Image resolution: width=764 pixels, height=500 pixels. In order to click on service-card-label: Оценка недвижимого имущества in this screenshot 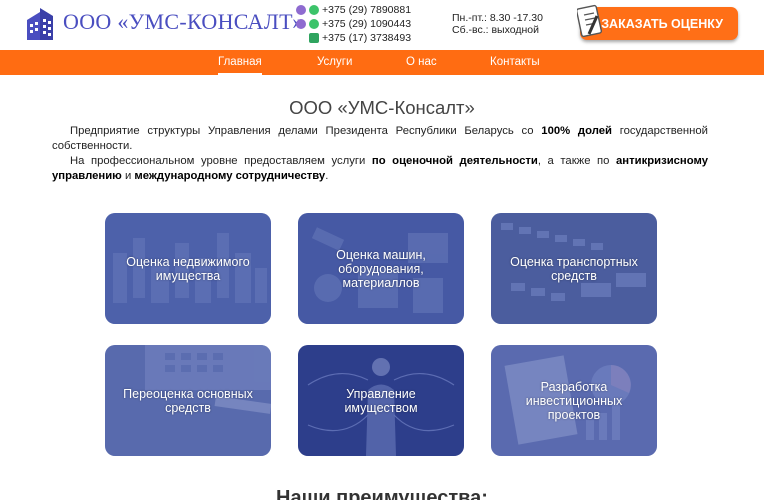, I will do `click(188, 268)`.